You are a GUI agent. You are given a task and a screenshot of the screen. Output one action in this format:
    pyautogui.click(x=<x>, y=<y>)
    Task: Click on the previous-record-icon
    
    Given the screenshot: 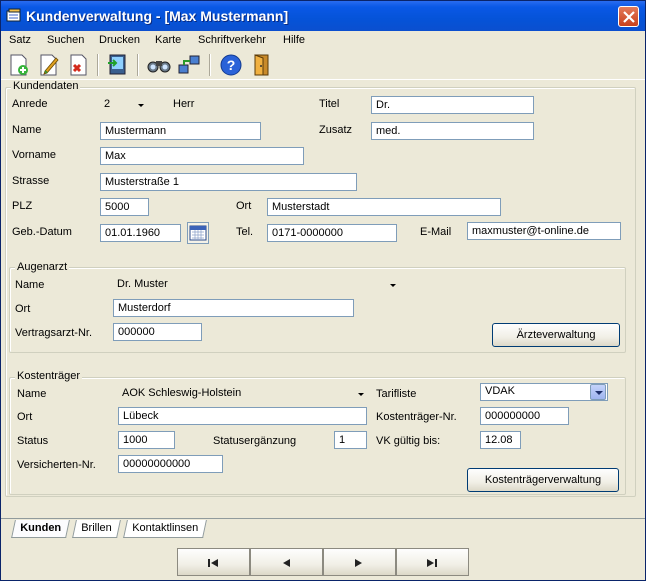 What is the action you would take?
    pyautogui.click(x=286, y=563)
    